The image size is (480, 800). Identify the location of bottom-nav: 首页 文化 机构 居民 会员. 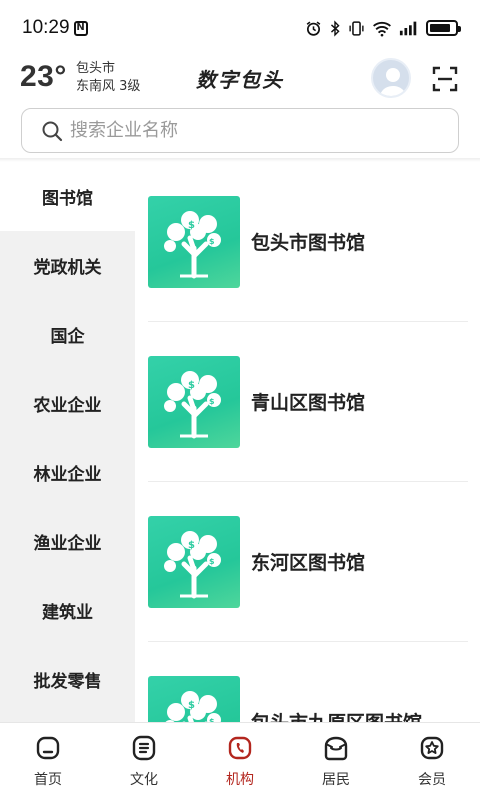
(240, 761).